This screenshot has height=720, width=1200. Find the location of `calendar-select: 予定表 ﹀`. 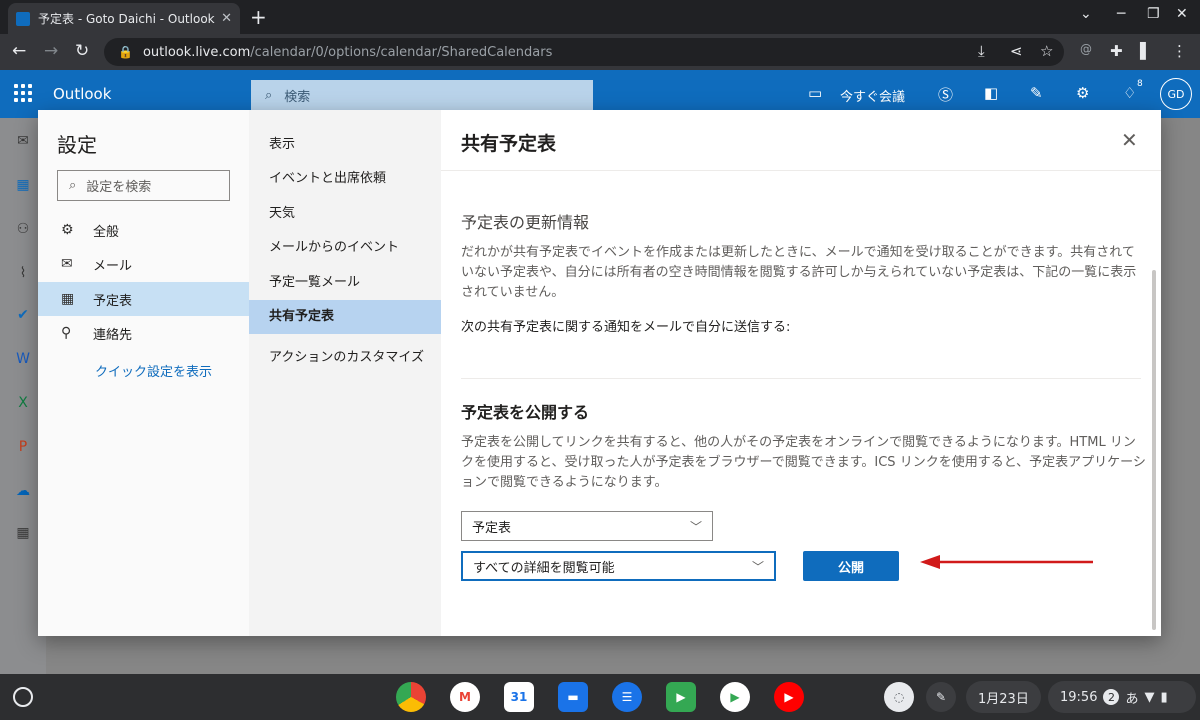

calendar-select: 予定表 ﹀ is located at coordinates (587, 526).